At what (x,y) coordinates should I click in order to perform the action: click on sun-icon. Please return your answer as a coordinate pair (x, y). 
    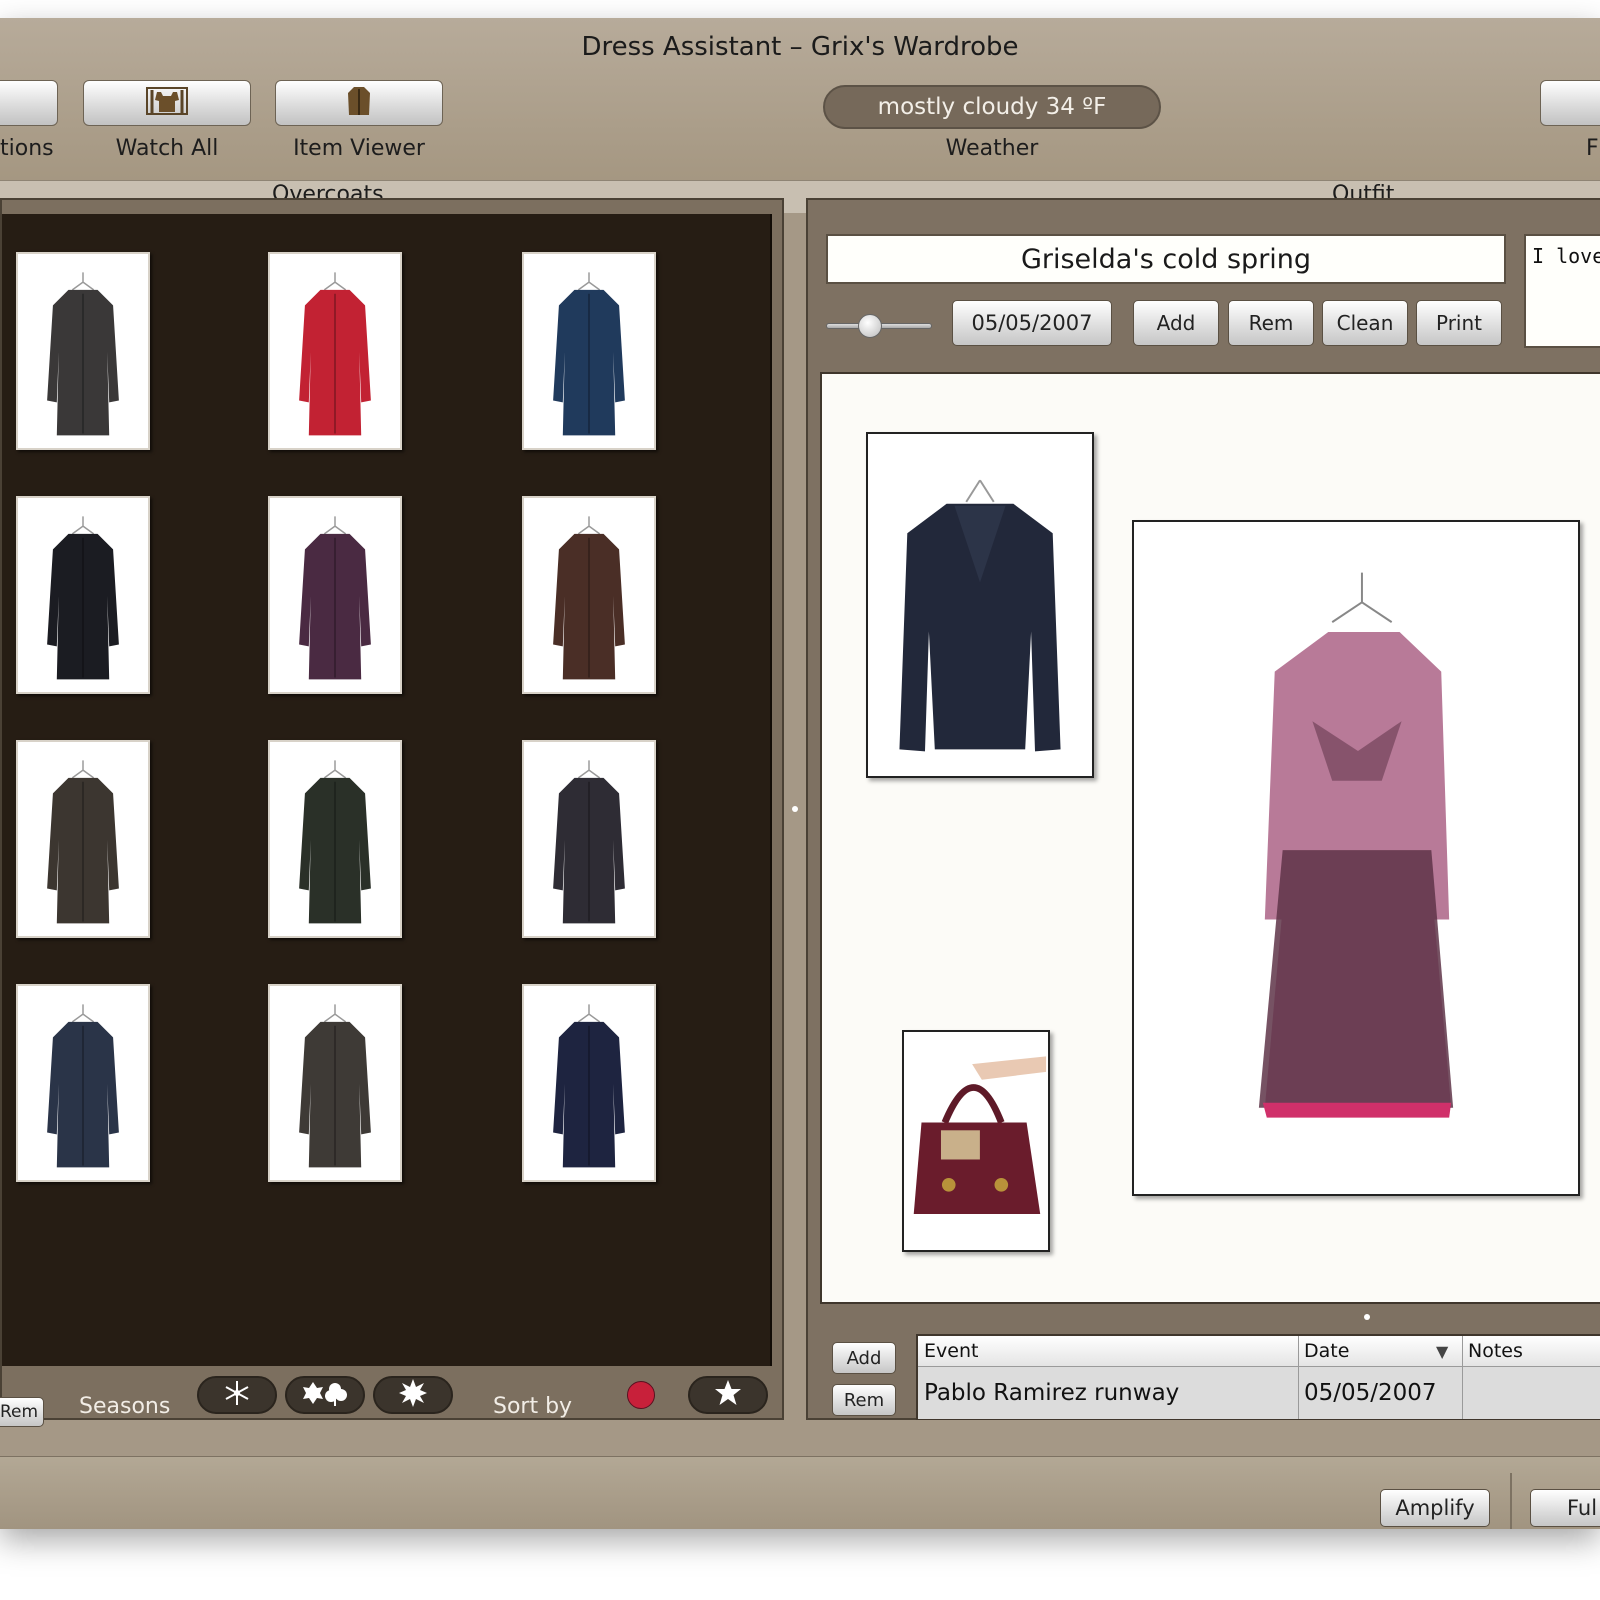
    Looking at the image, I should click on (413, 1395).